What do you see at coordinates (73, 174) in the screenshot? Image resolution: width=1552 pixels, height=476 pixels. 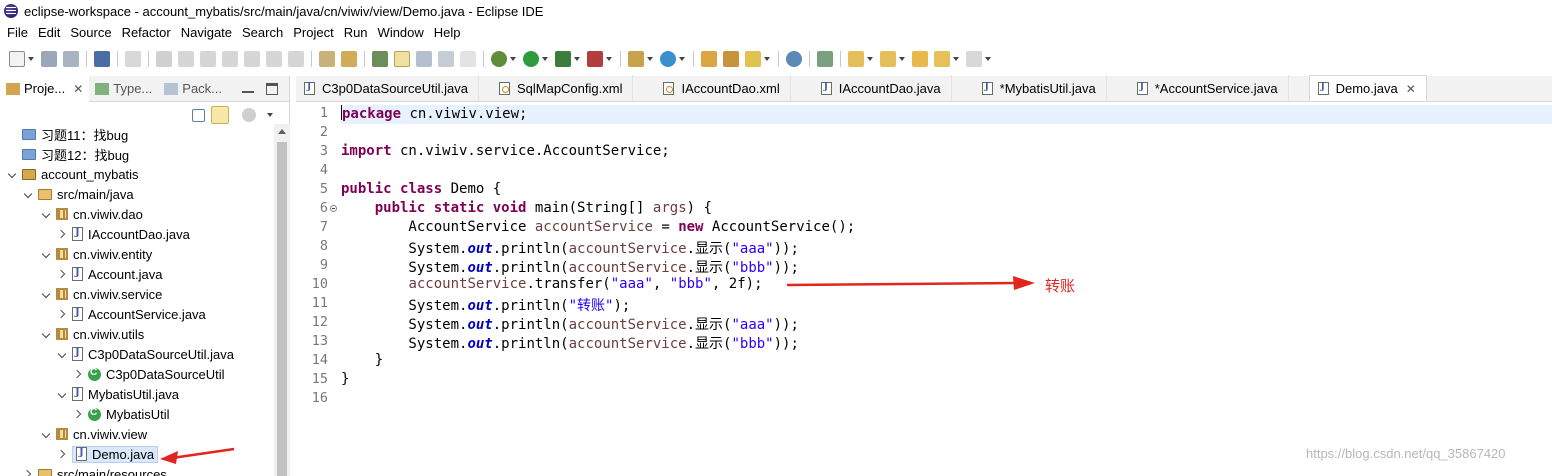 I see `tree-item: account_mybatis` at bounding box center [73, 174].